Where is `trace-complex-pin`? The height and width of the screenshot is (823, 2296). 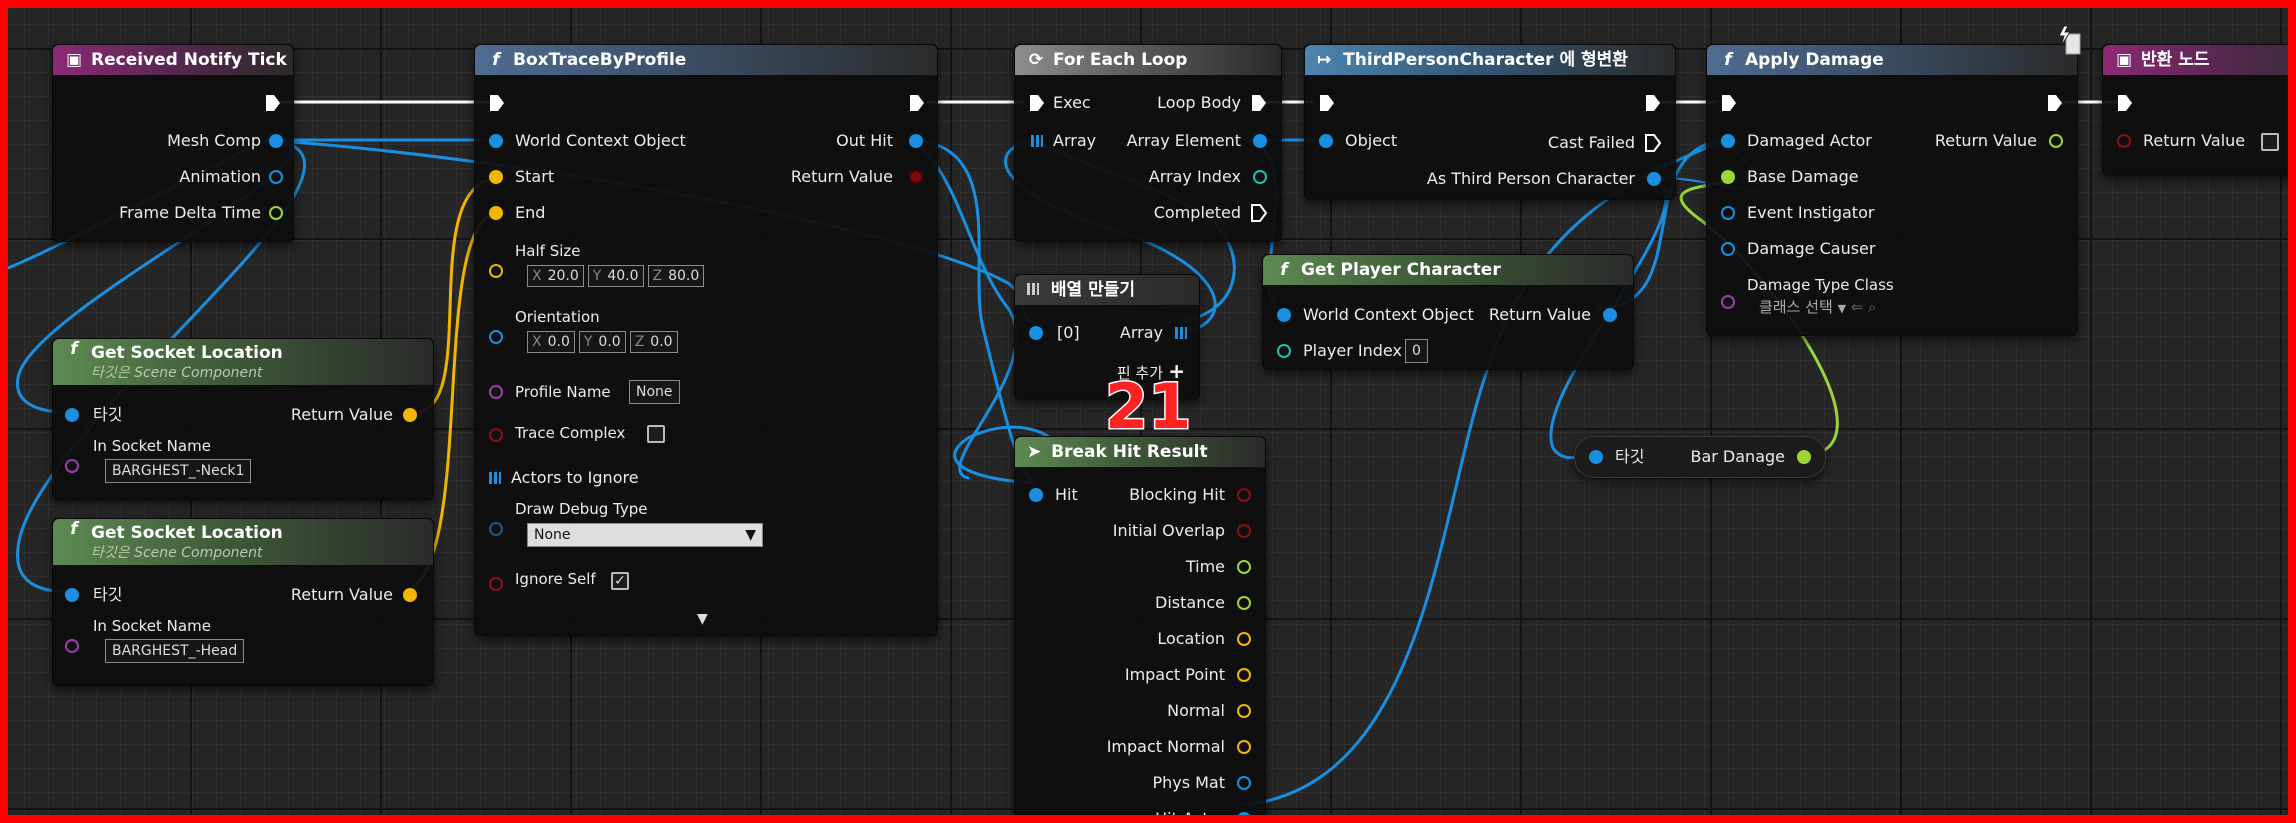 trace-complex-pin is located at coordinates (496, 435).